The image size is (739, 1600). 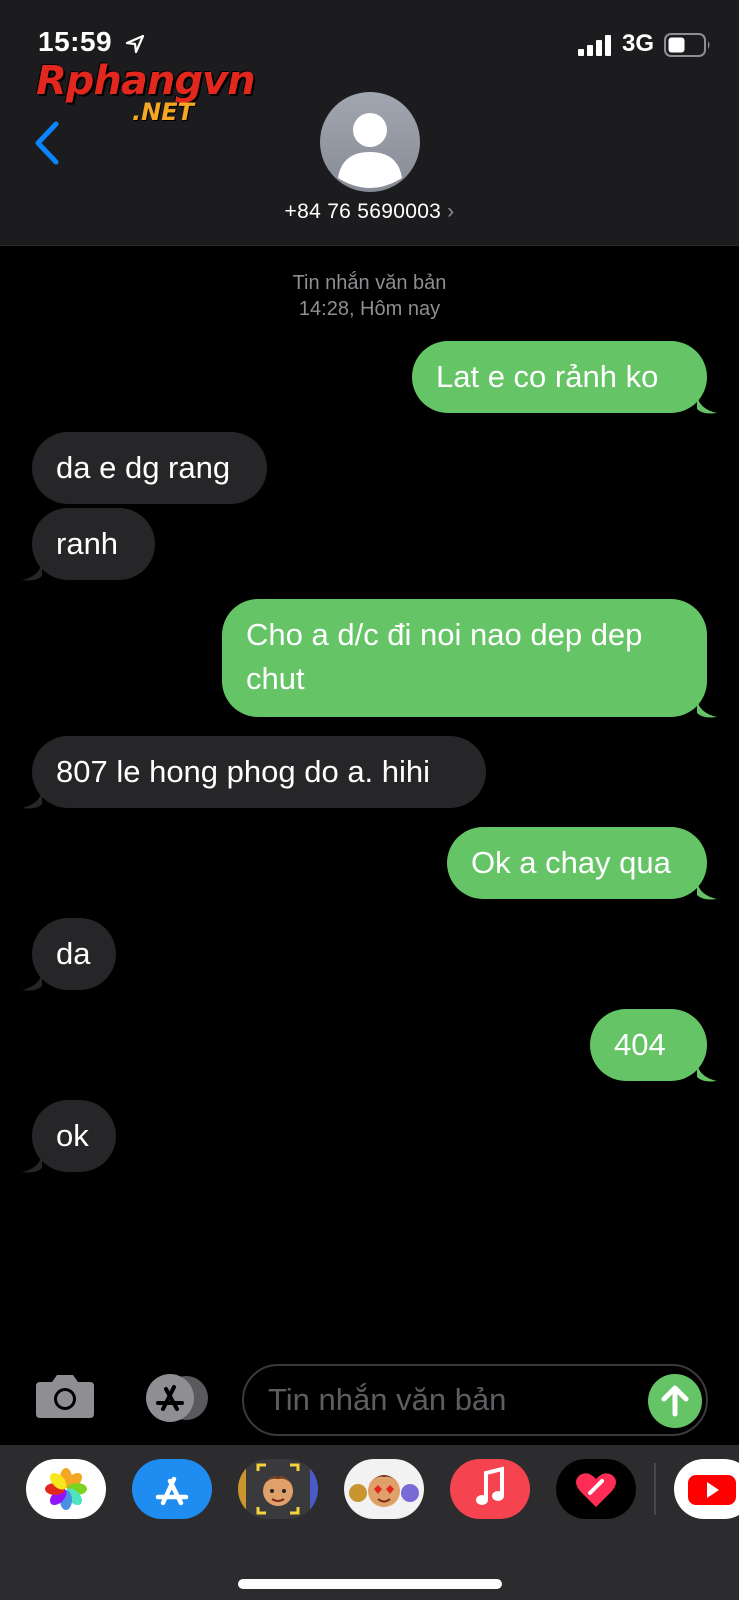 I want to click on watermark-logo: Rphangvn .NET, so click(x=151, y=93).